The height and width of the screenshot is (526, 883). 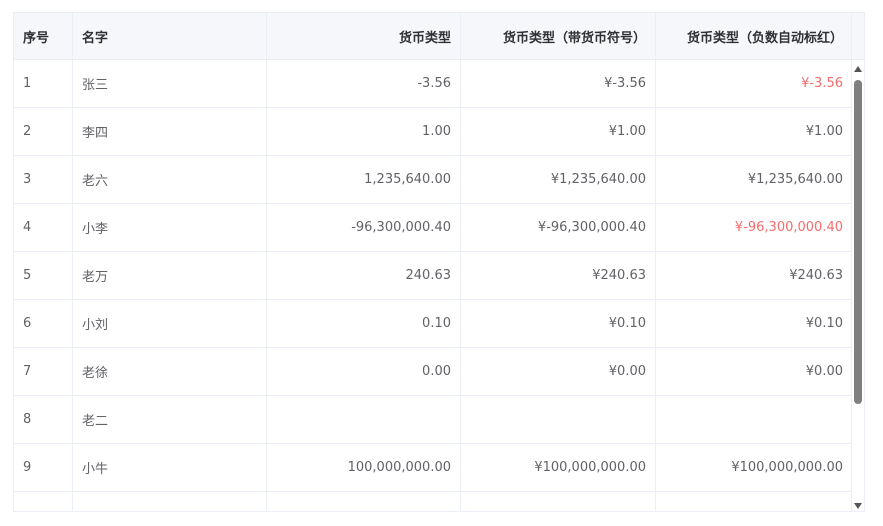 What do you see at coordinates (170, 323) in the screenshot?
I see `row-name-cell: 小刘` at bounding box center [170, 323].